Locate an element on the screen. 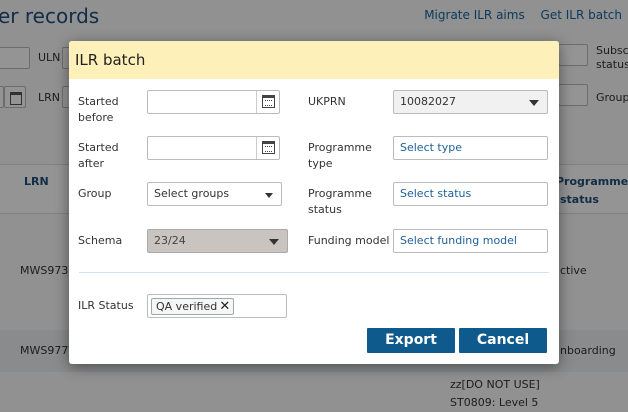 This screenshot has height=412, width=628. schema-select: 23/24 is located at coordinates (217, 241).